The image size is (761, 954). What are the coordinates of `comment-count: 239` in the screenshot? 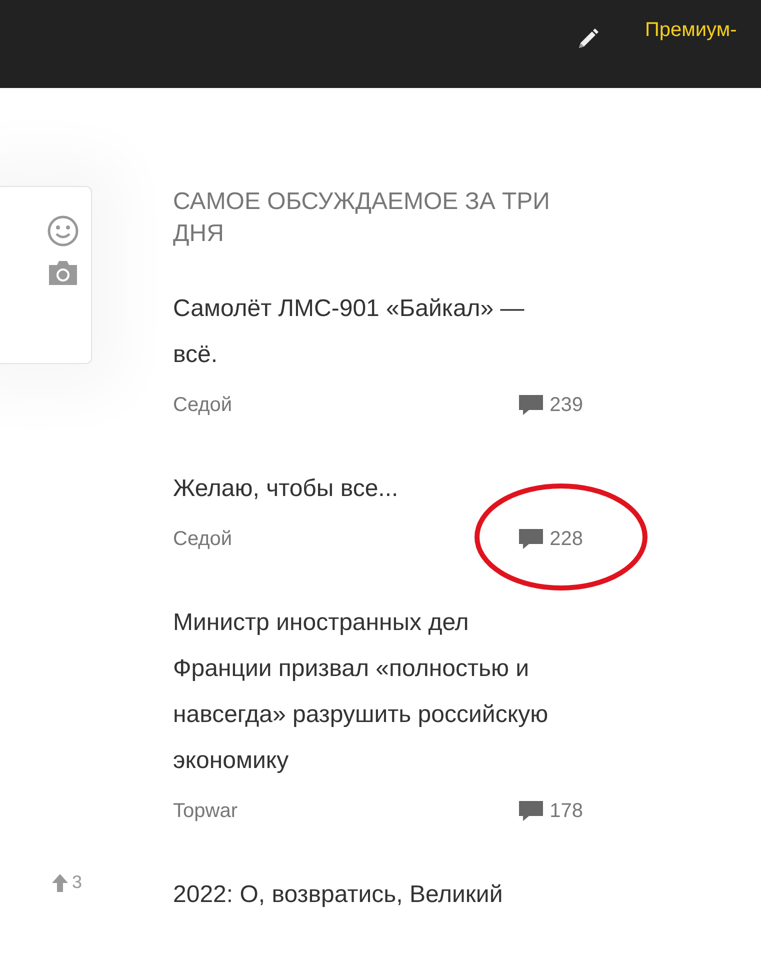 It's located at (566, 405).